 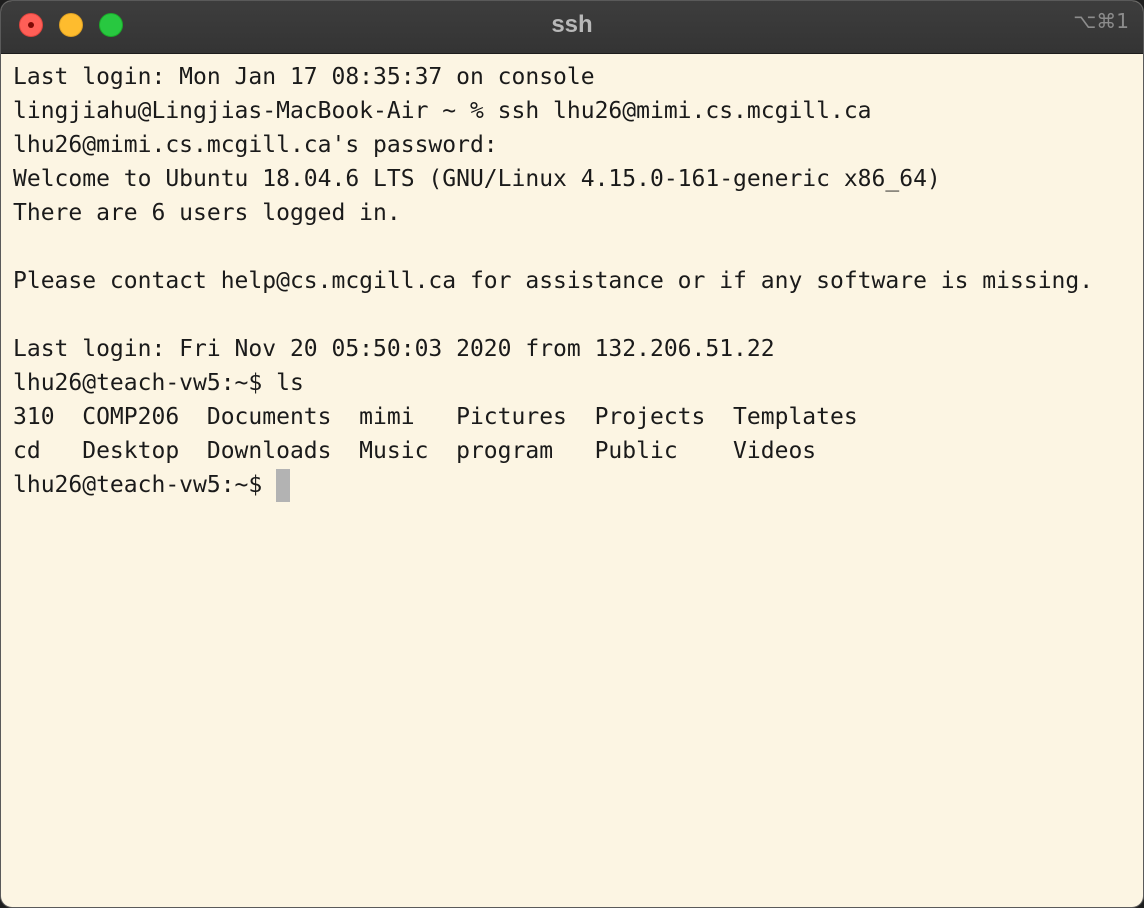 I want to click on window-title: ssh, so click(x=572, y=24).